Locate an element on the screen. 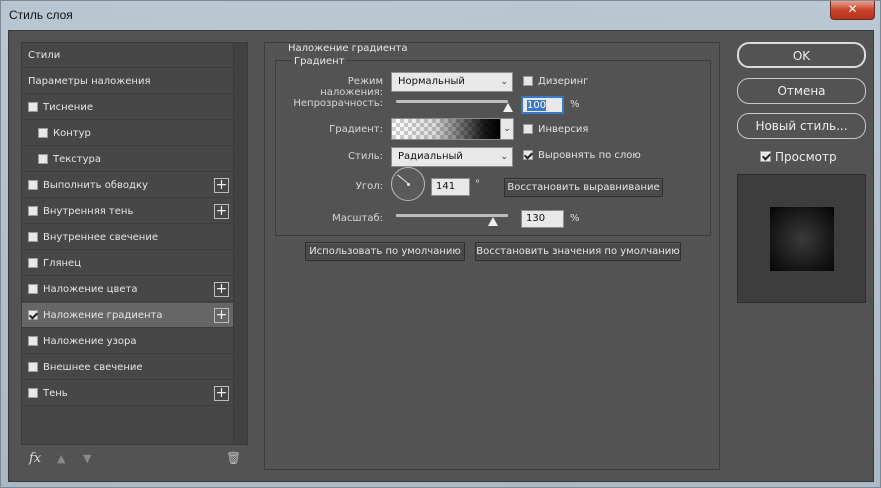  effect-label: Внешнее свечение is located at coordinates (93, 367).